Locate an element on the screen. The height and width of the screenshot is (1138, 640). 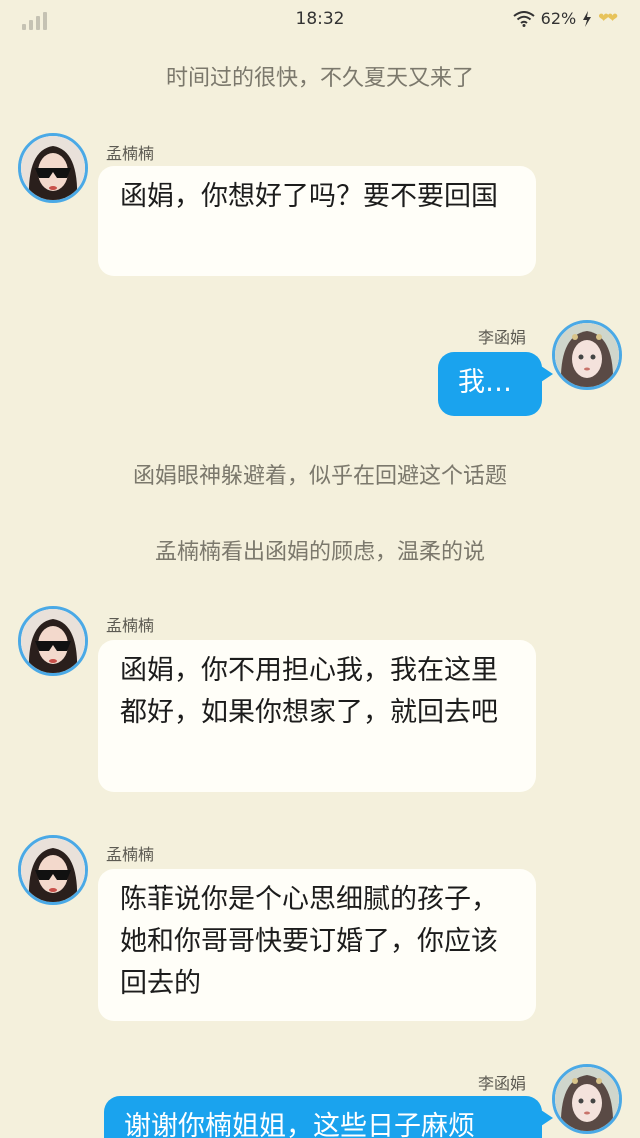
wifi-icon is located at coordinates (524, 18).